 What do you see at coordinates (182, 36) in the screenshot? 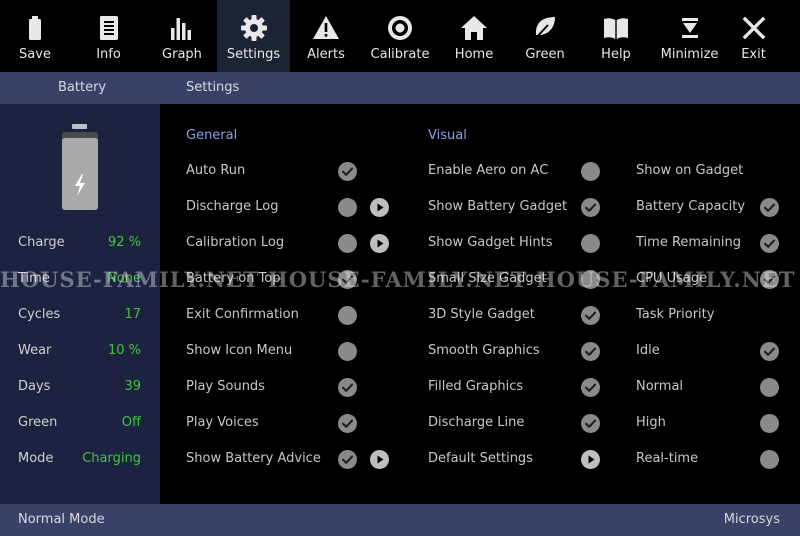
I see `graph-button: Graph` at bounding box center [182, 36].